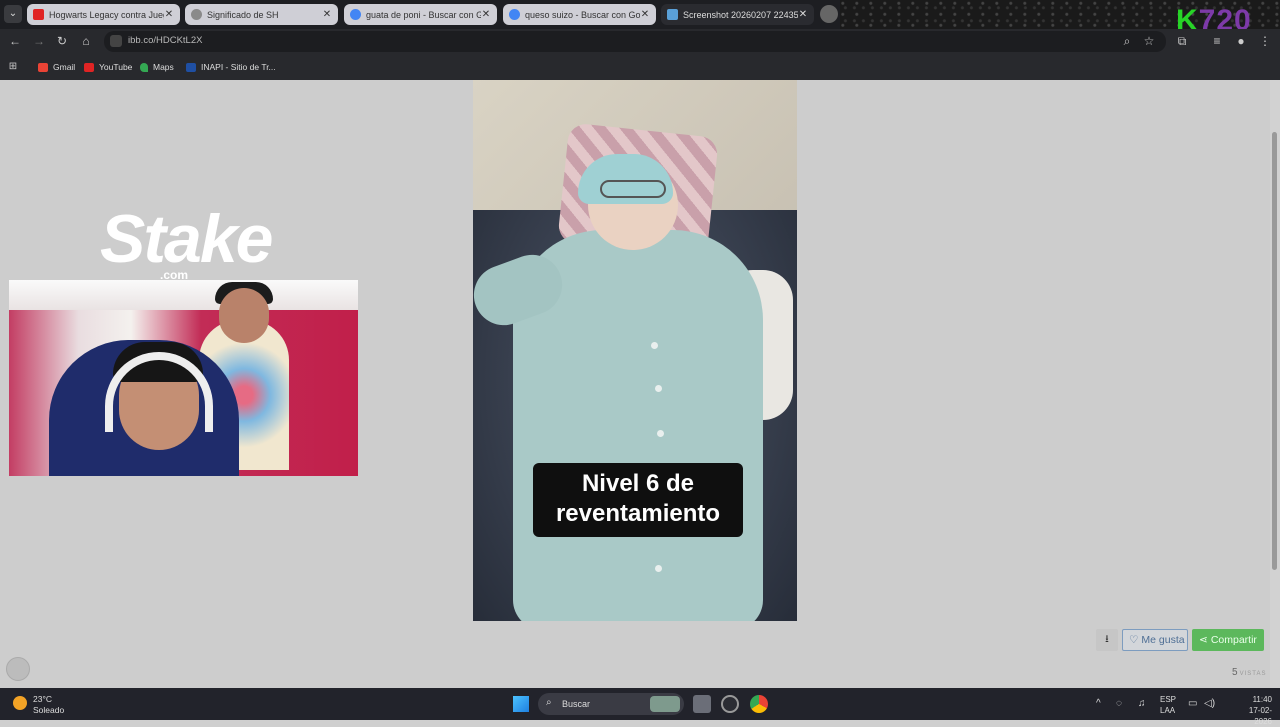 The height and width of the screenshot is (727, 1280). I want to click on views-counter: 5 VISTAS, so click(1249, 672).